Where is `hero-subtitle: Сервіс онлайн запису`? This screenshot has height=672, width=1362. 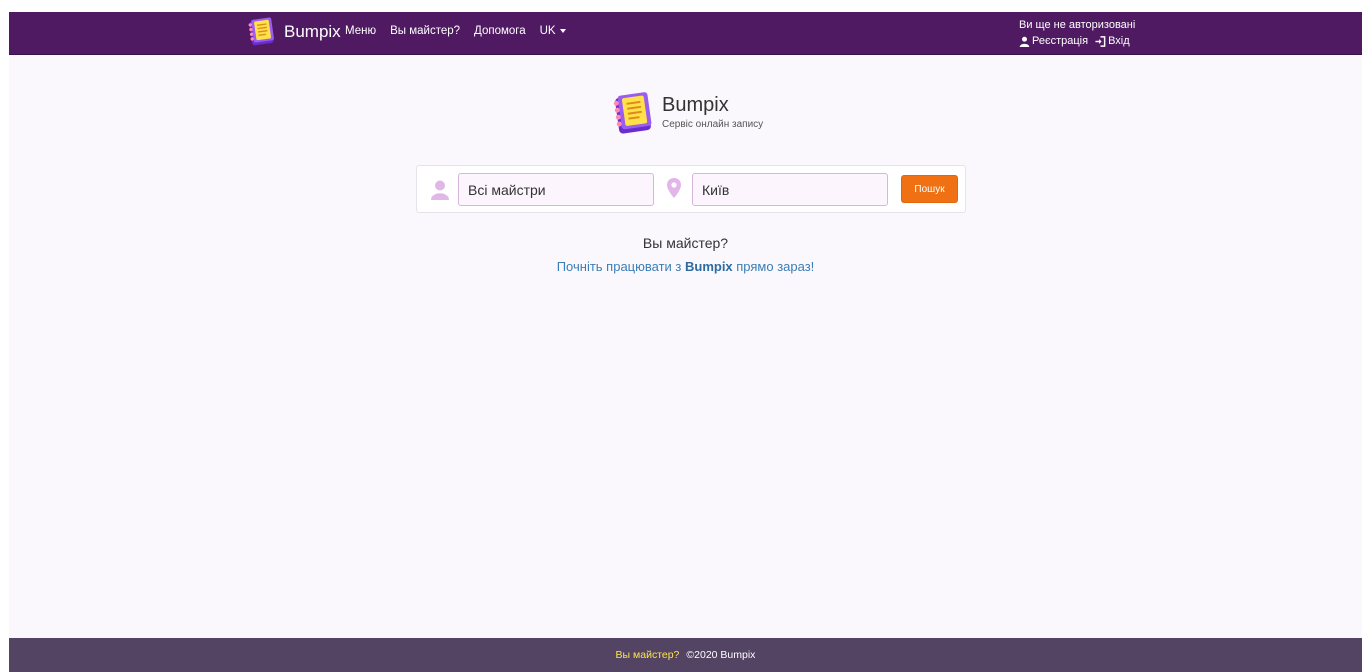
hero-subtitle: Сервіс онлайн запису is located at coordinates (713, 124).